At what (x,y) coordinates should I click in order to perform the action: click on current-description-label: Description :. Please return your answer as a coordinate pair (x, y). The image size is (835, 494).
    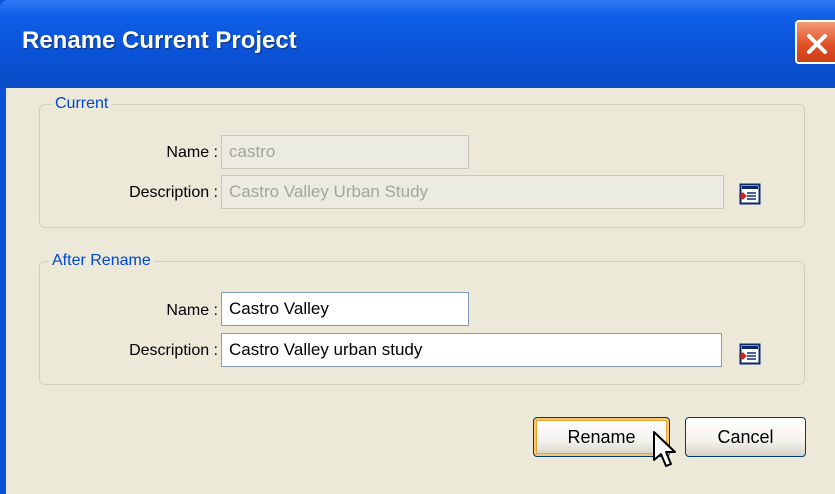
    Looking at the image, I should click on (173, 192).